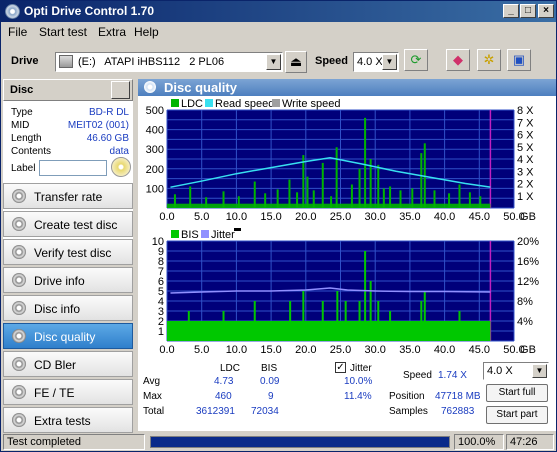 Image resolution: width=557 pixels, height=452 pixels. I want to click on eject-icon: ⏏, so click(296, 61).